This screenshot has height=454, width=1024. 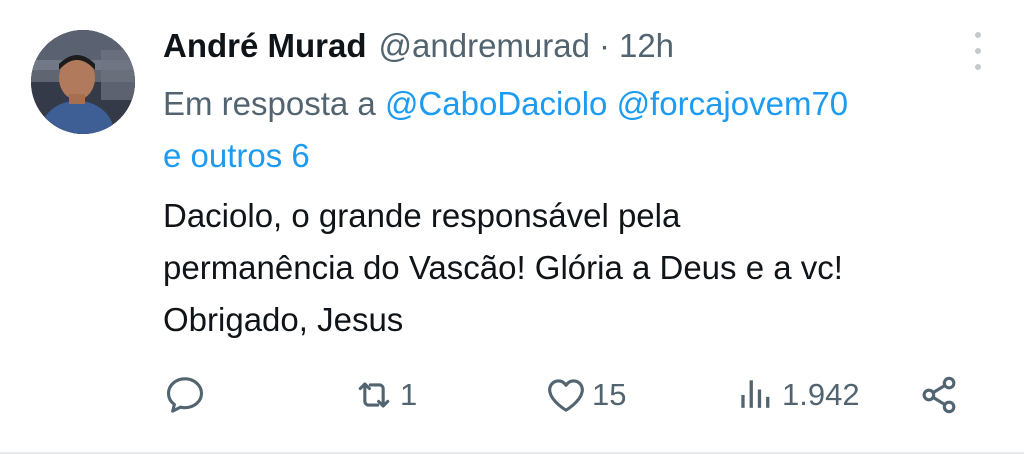 I want to click on reply-prefix: Em resposta a, so click(x=269, y=103).